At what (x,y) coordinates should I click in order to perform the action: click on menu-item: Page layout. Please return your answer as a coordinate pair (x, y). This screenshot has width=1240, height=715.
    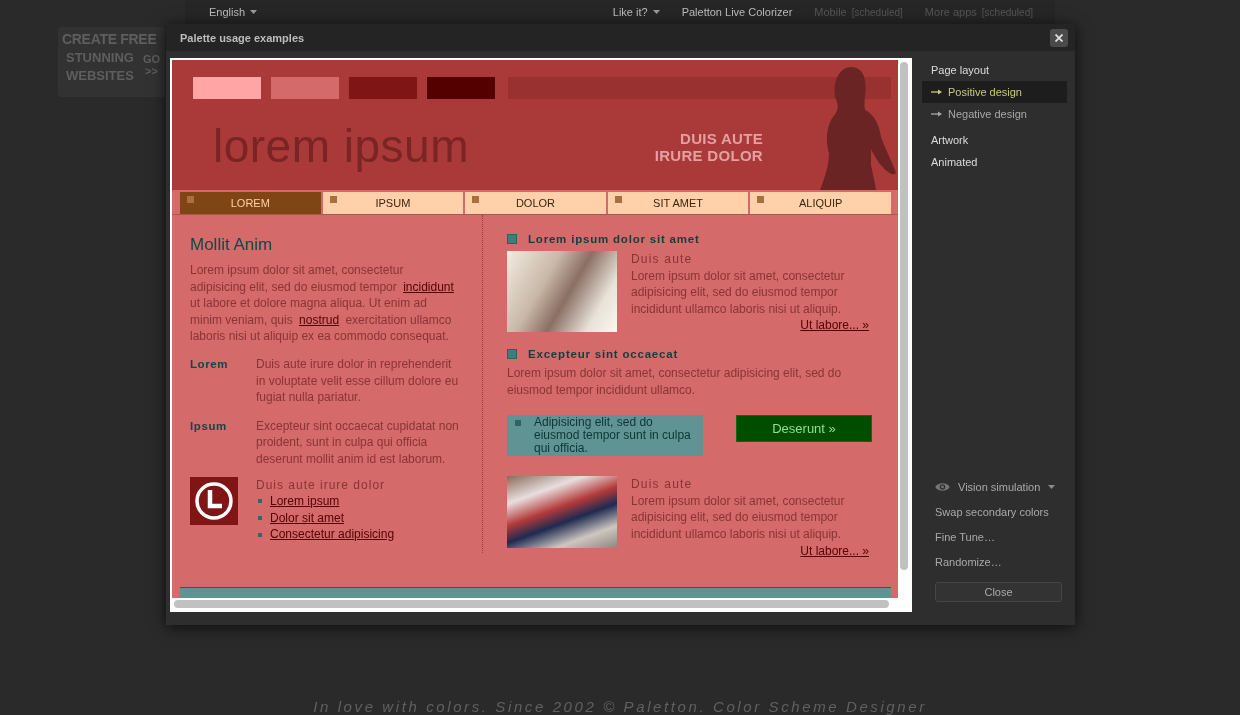
    Looking at the image, I should click on (994, 70).